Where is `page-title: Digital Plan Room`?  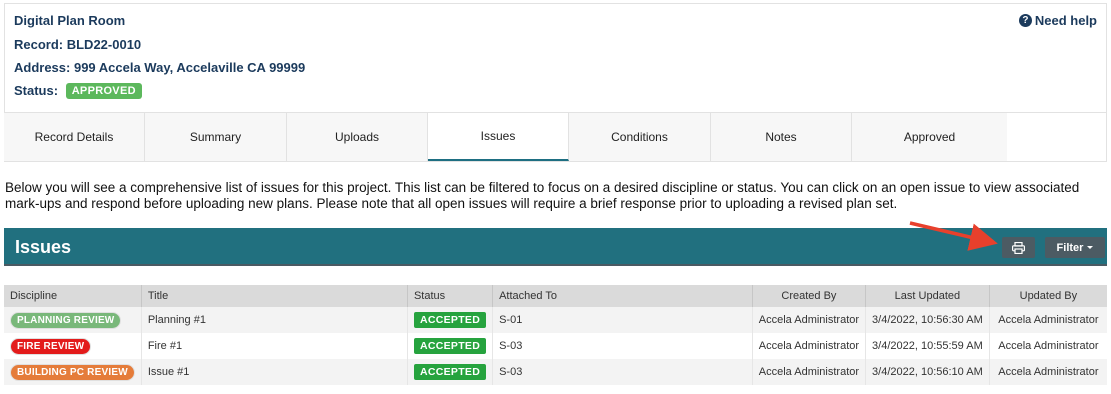
page-title: Digital Plan Room is located at coordinates (70, 20).